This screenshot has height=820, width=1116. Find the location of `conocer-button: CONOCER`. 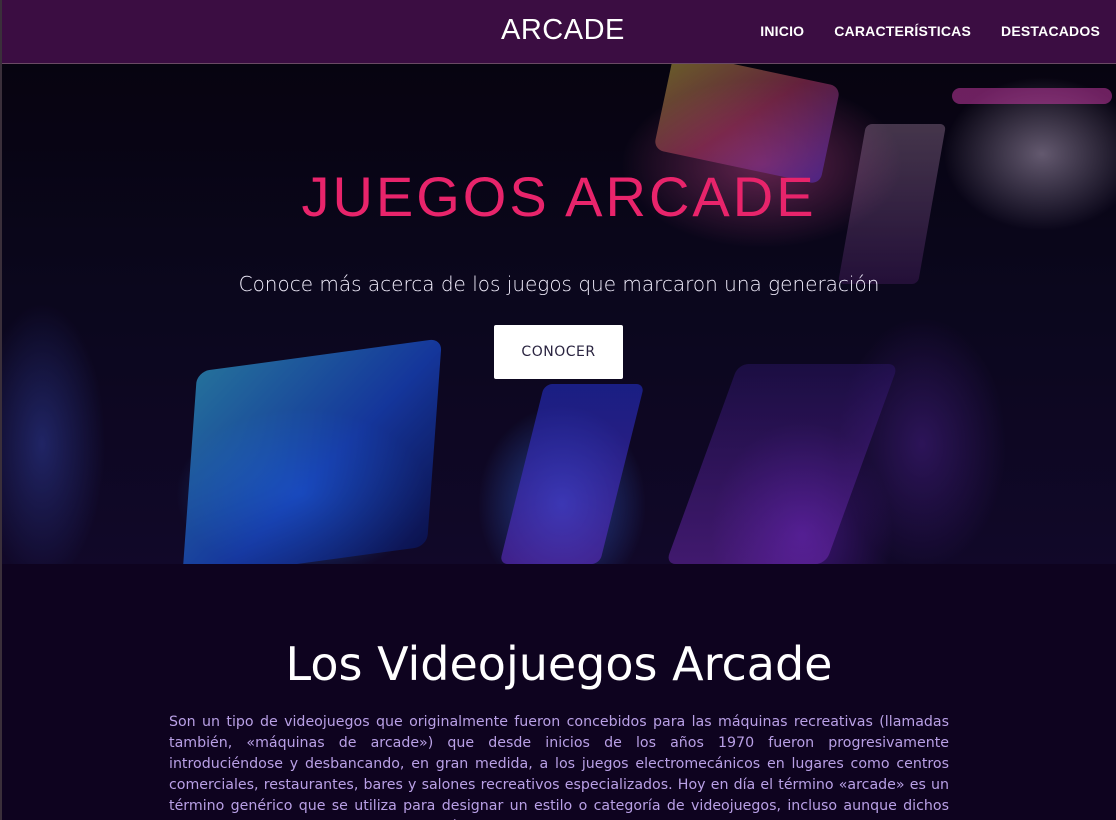

conocer-button: CONOCER is located at coordinates (558, 352).